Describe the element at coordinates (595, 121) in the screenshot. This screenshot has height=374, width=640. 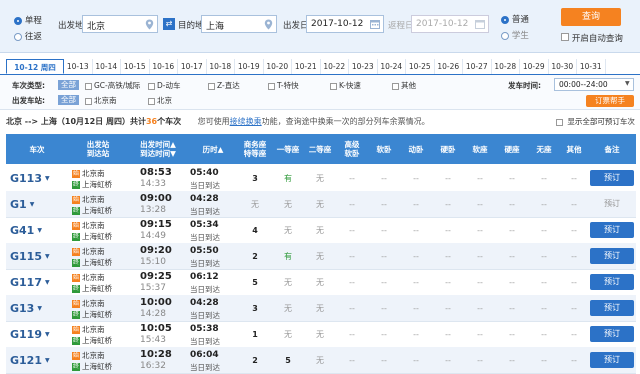
I see `show-all-toggle: 显示全部可预订车次` at that location.